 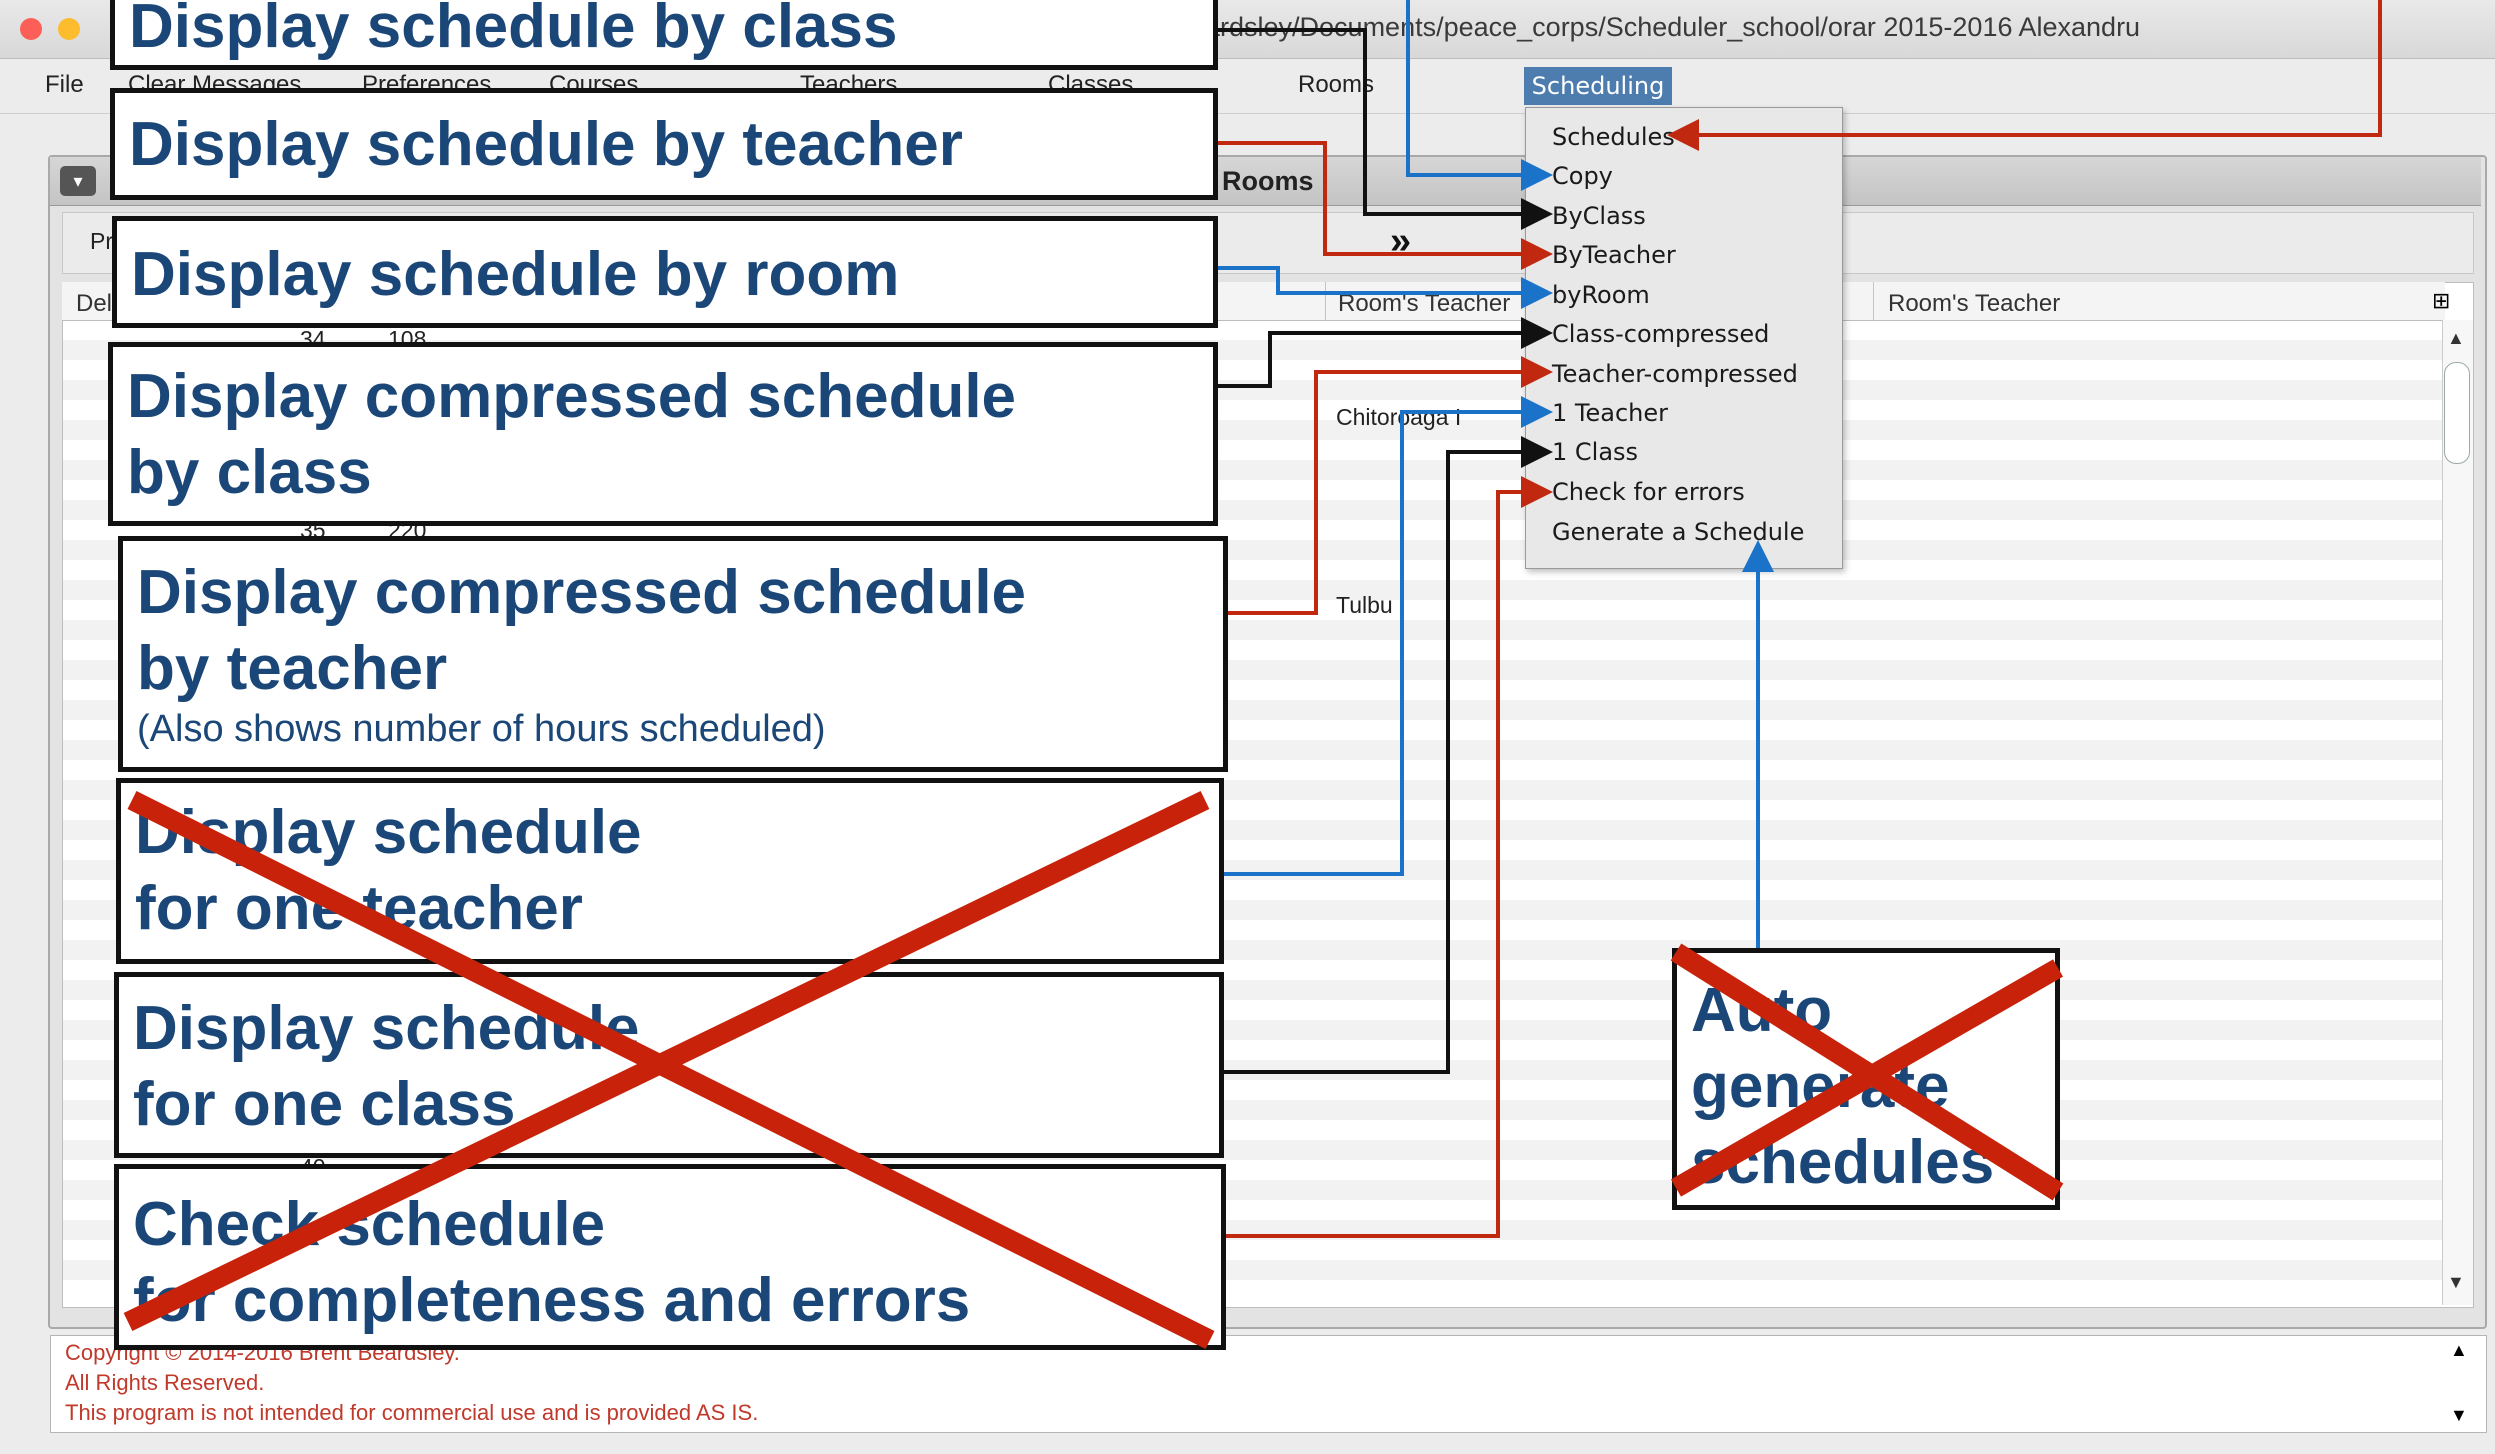 I want to click on arrow-by-teacher, so click(x=1385, y=205).